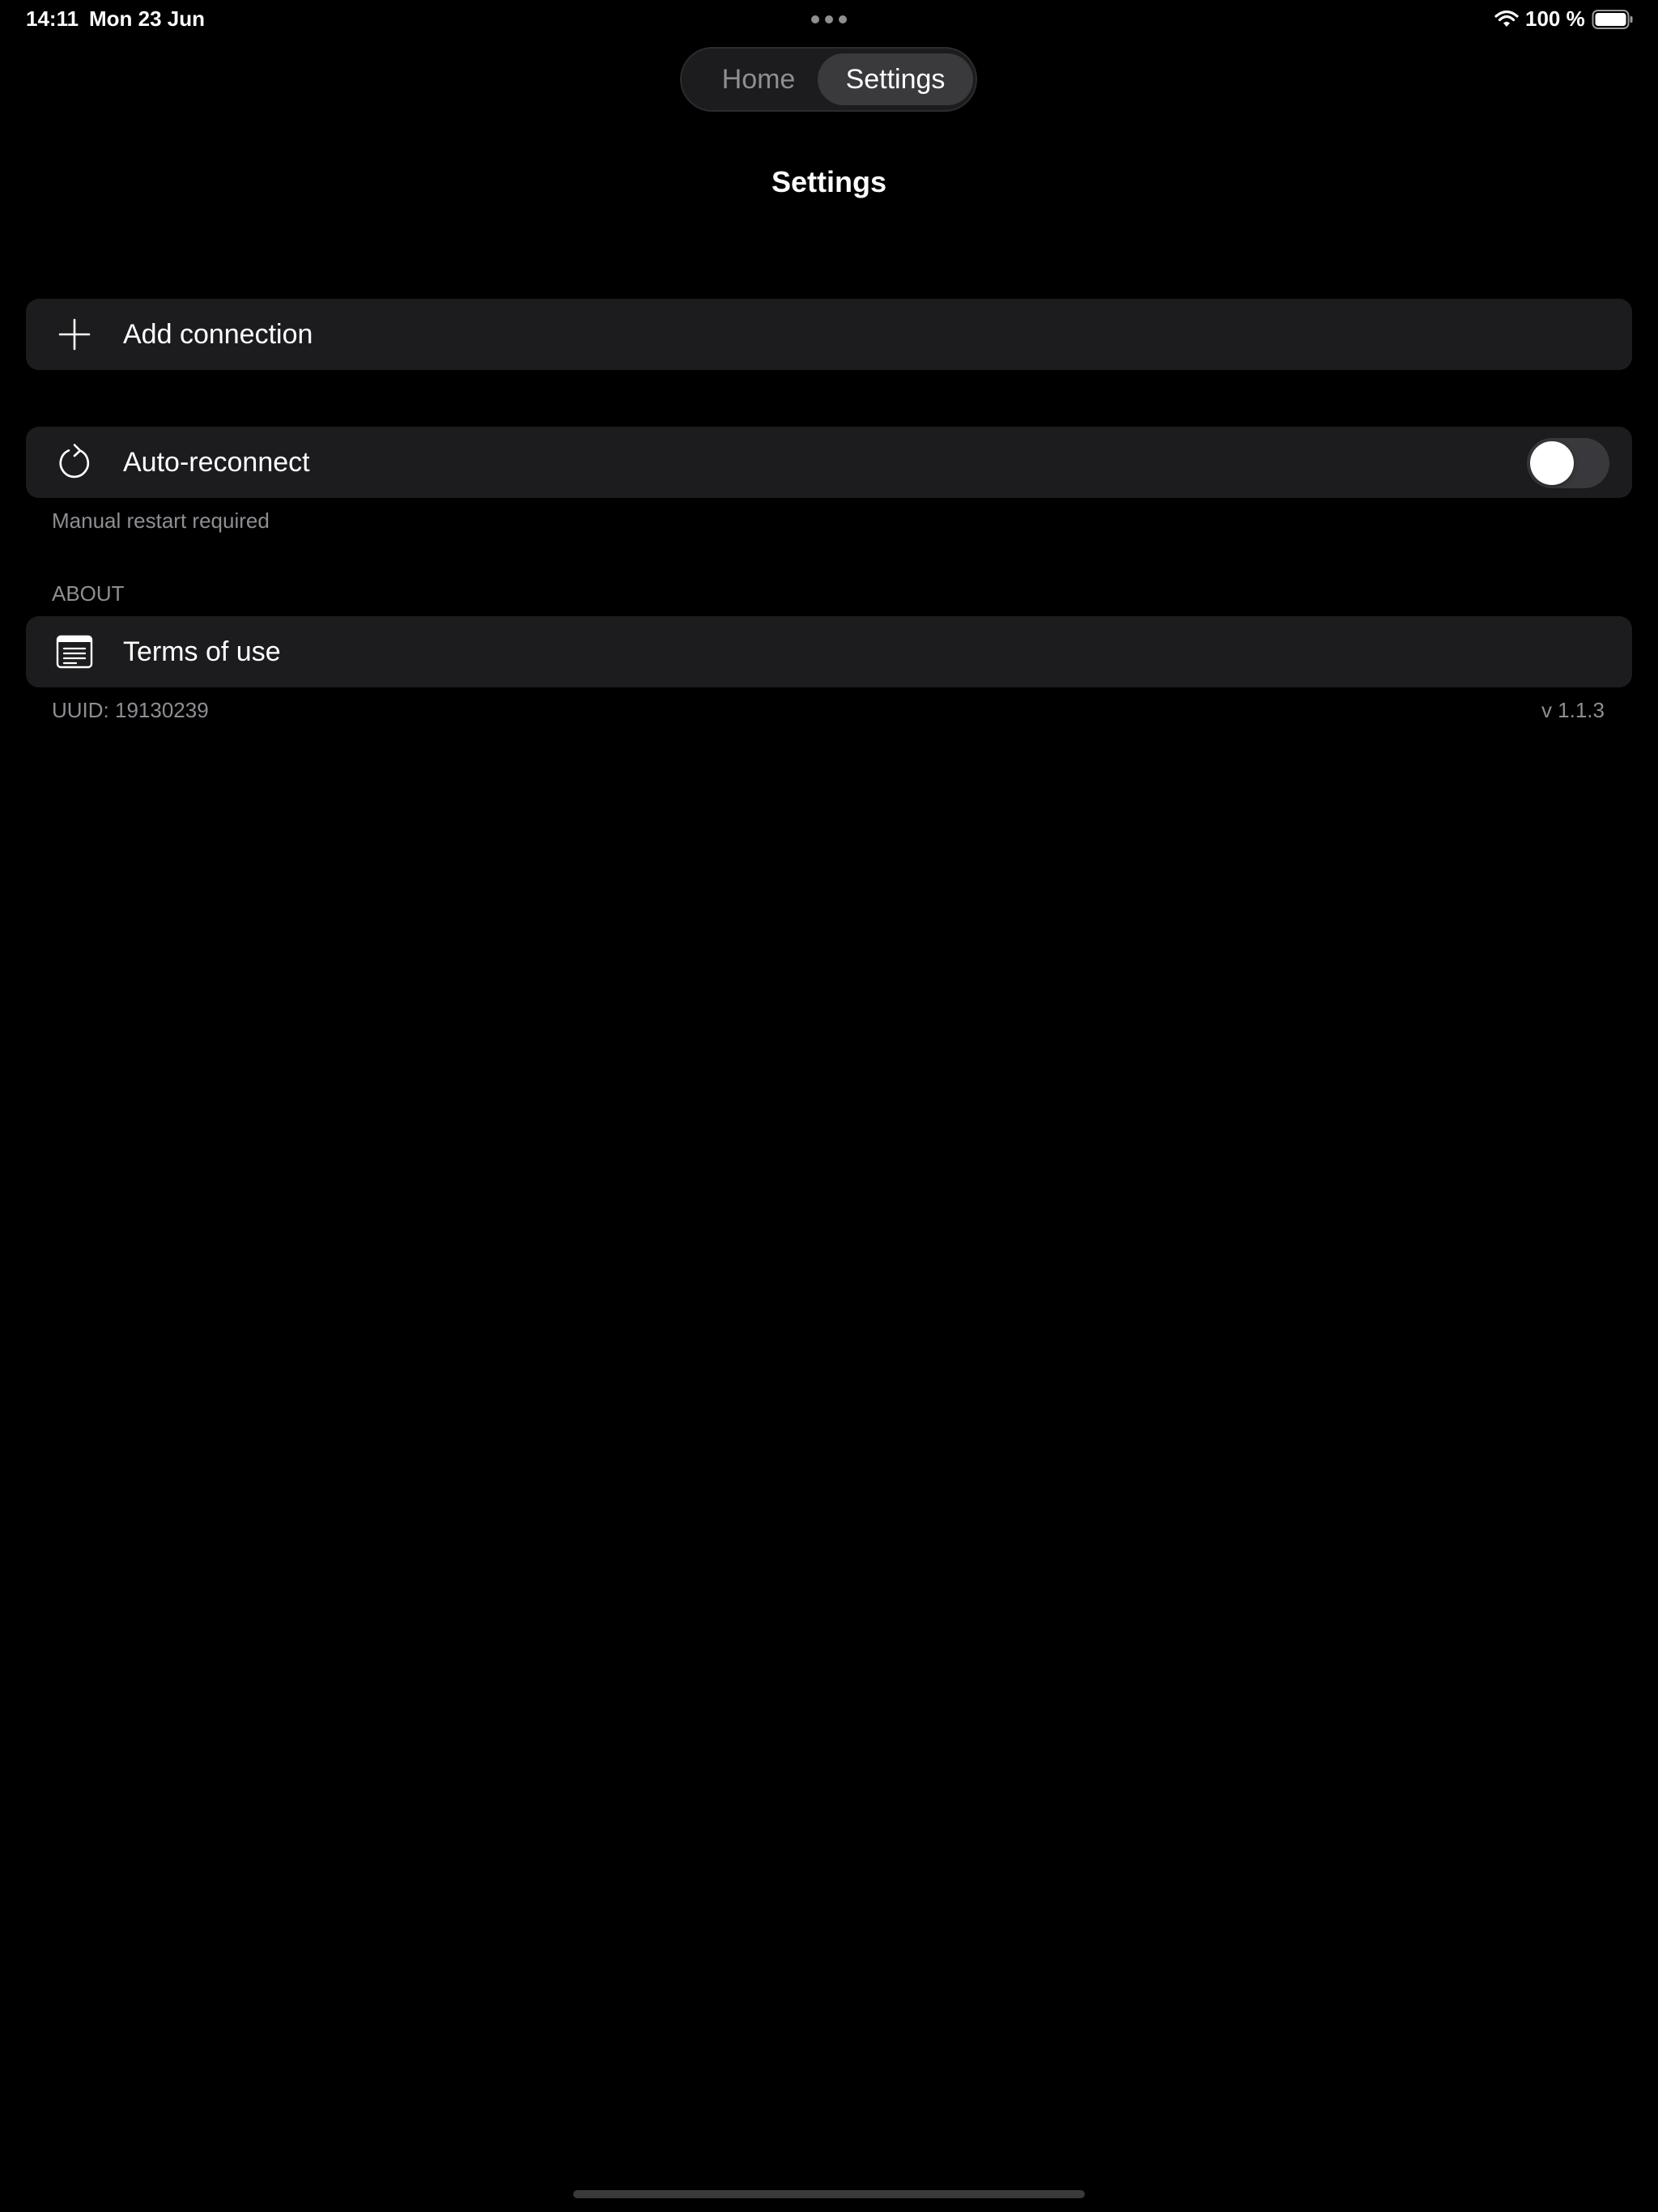 This screenshot has width=1658, height=2212. Describe the element at coordinates (161, 520) in the screenshot. I see `auto-reconnect-footnote: Manual restart required` at that location.